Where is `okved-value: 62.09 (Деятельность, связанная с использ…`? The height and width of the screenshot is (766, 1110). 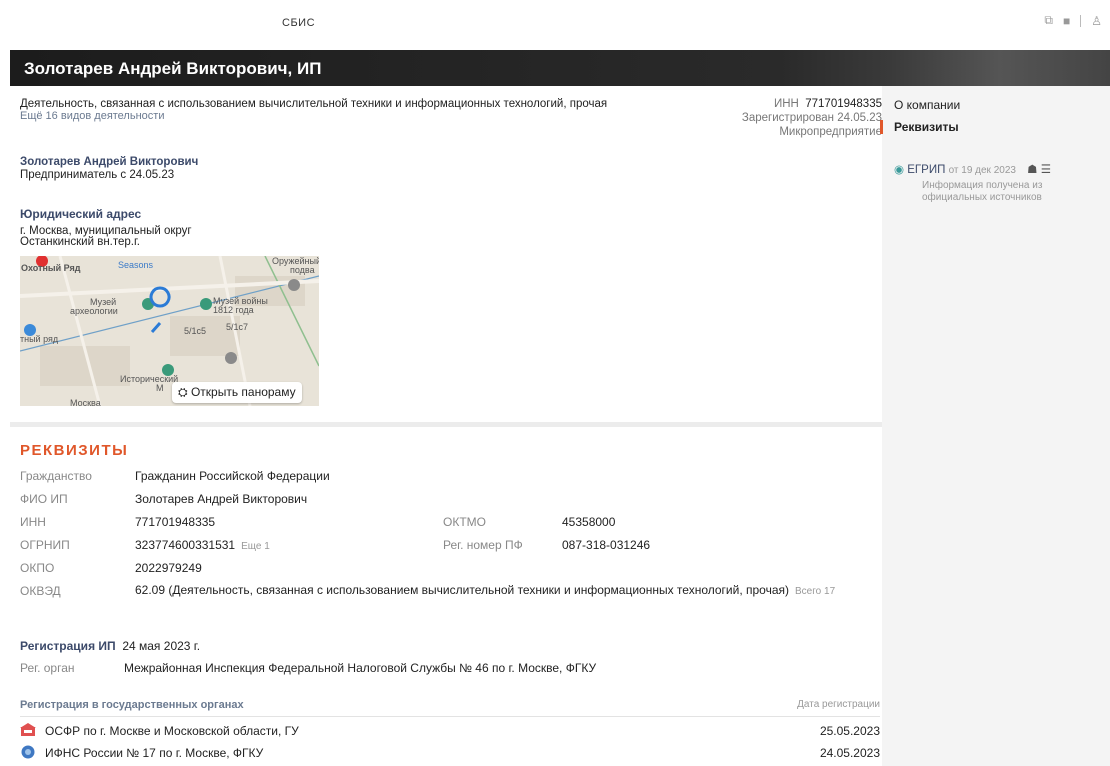
okved-value: 62.09 (Деятельность, связанная с использ… is located at coordinates (462, 590).